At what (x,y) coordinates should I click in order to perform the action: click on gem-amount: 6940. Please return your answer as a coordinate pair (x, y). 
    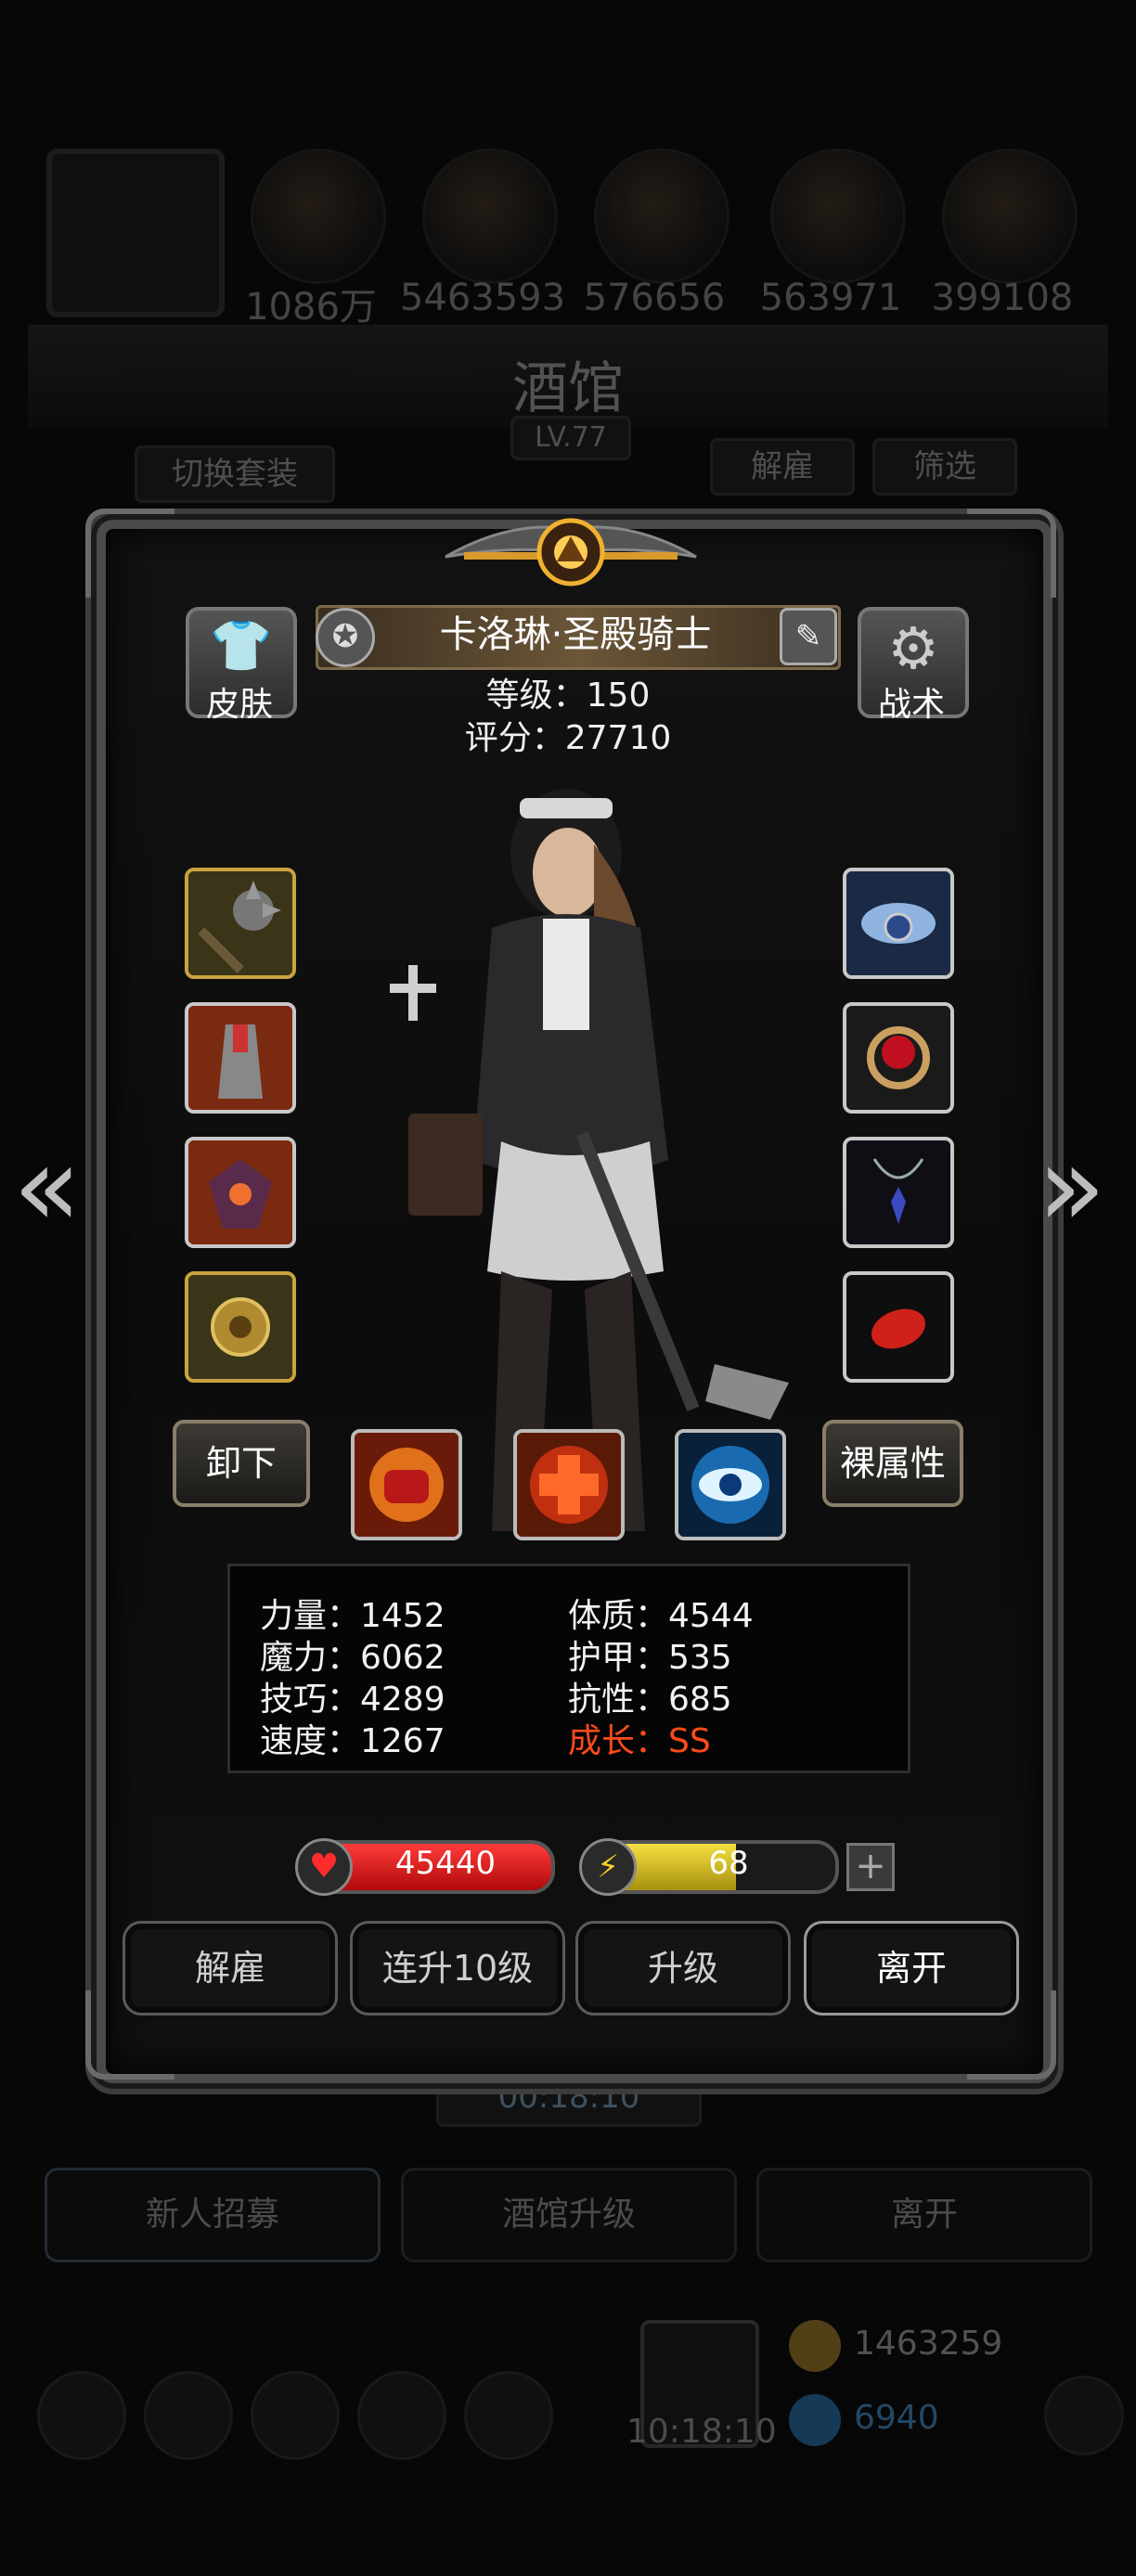
    Looking at the image, I should click on (896, 2418).